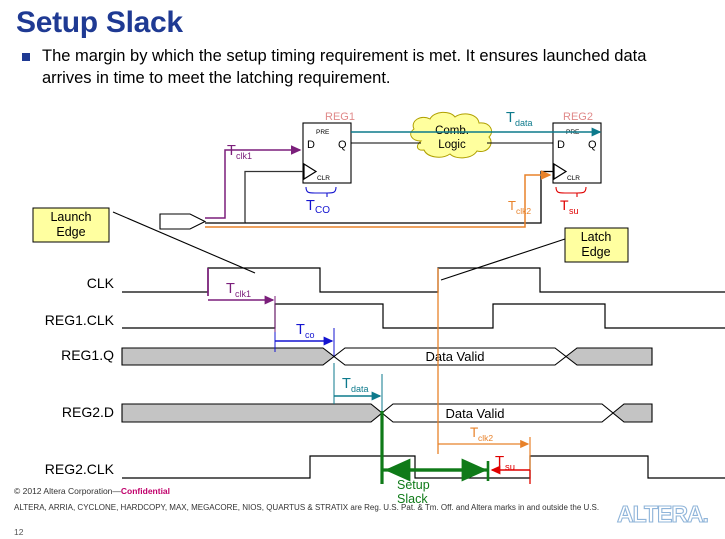  What do you see at coordinates (88, 412) in the screenshot?
I see `wave-label-reg2d: REG2.D` at bounding box center [88, 412].